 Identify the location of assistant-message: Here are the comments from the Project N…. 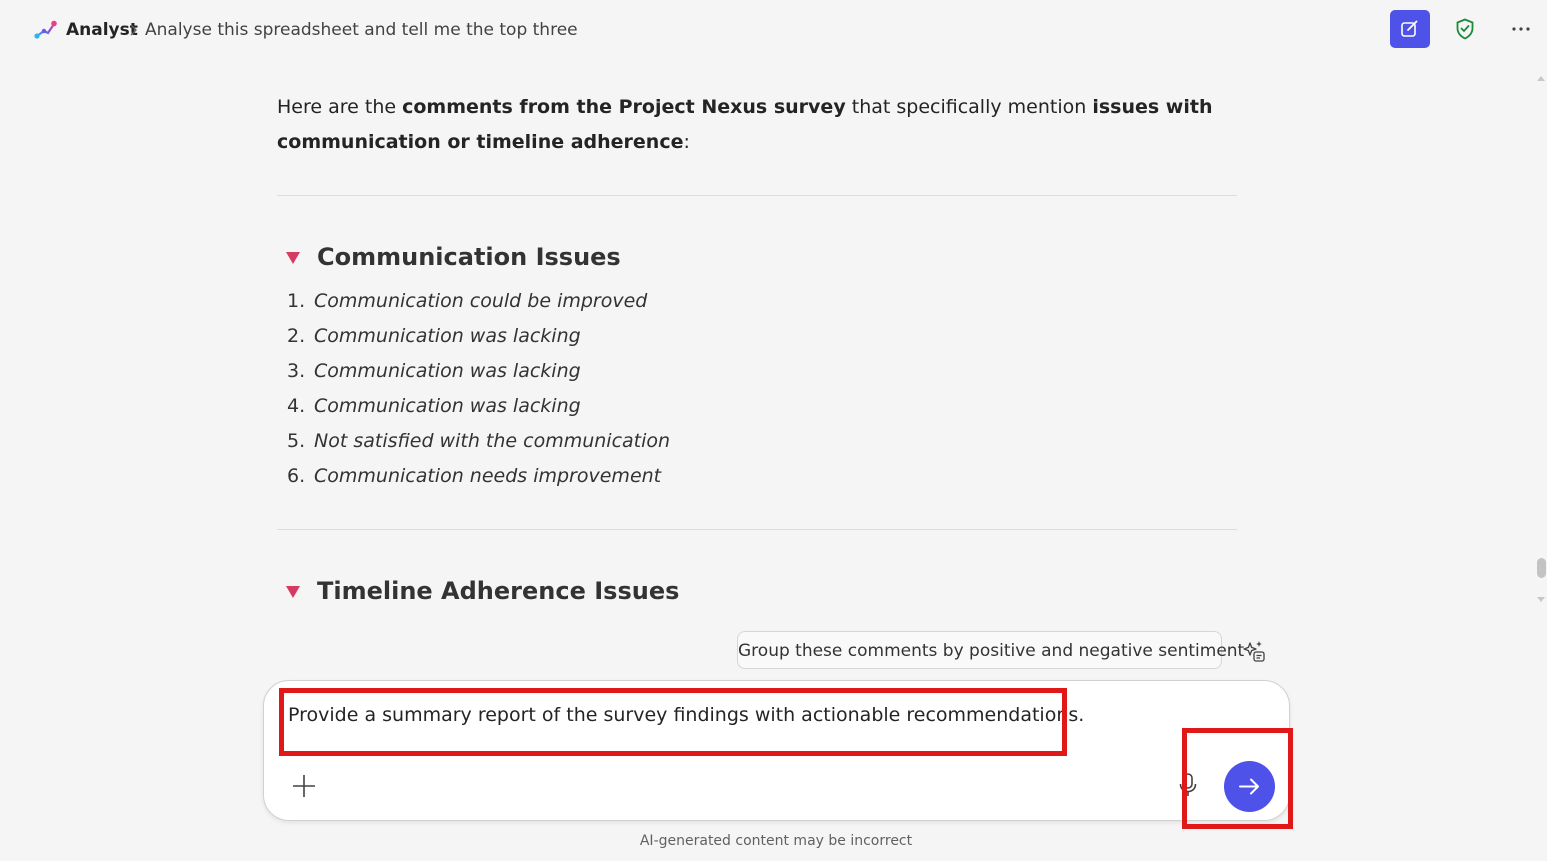
(757, 125).